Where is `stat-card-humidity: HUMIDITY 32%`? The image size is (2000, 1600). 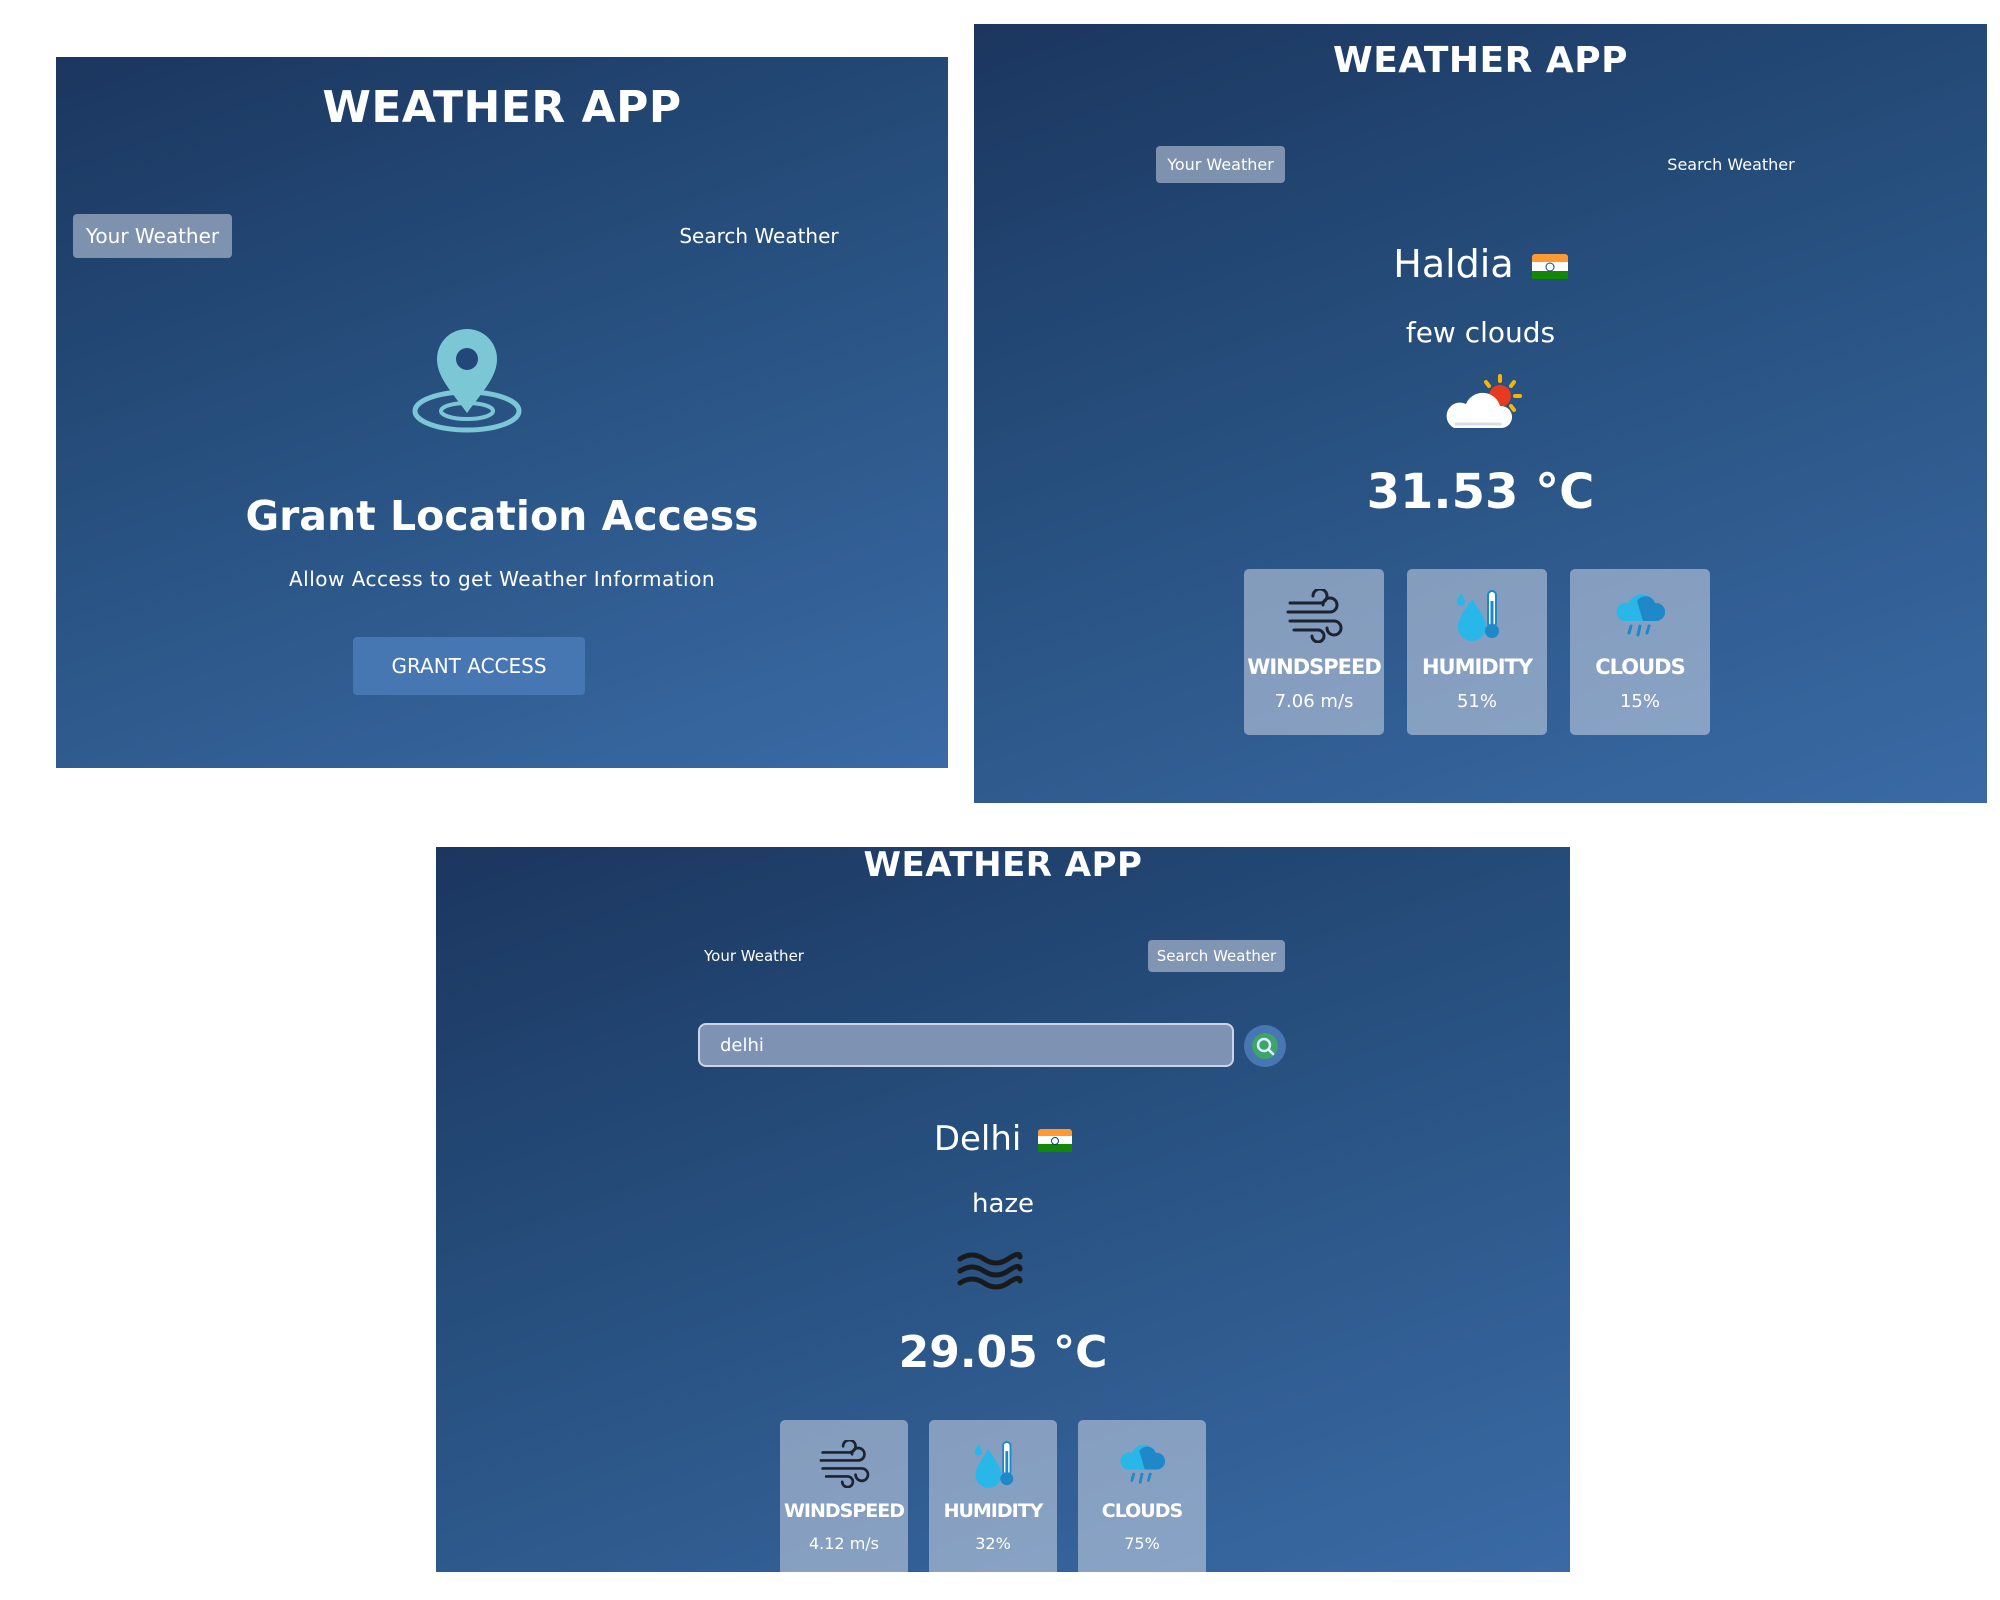
stat-card-humidity: HUMIDITY 32% is located at coordinates (993, 1496).